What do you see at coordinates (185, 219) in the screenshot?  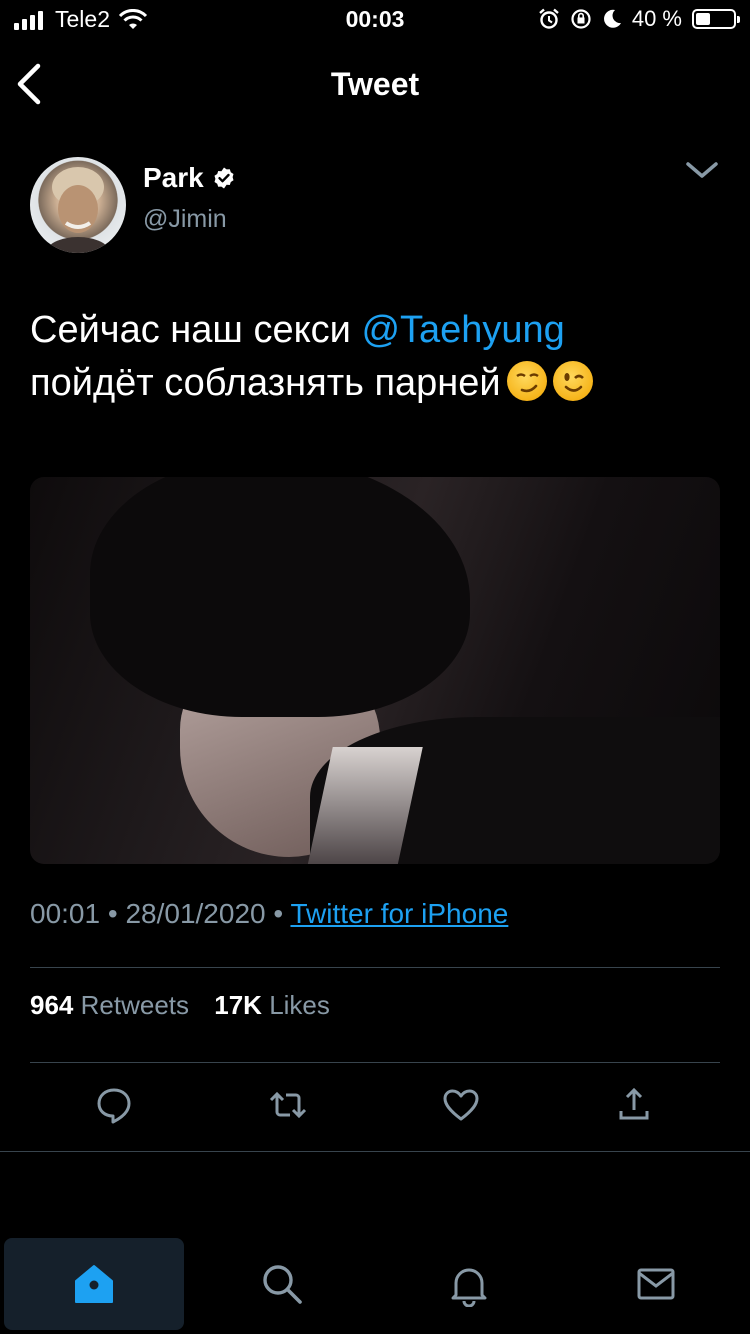 I see `author-handle: @Jimin` at bounding box center [185, 219].